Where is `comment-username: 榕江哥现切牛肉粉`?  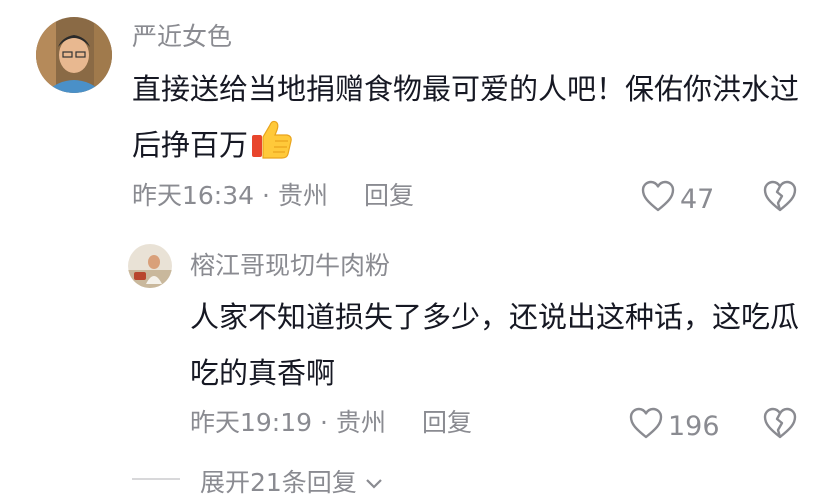
comment-username: 榕江哥现切牛肉粉 is located at coordinates (290, 266).